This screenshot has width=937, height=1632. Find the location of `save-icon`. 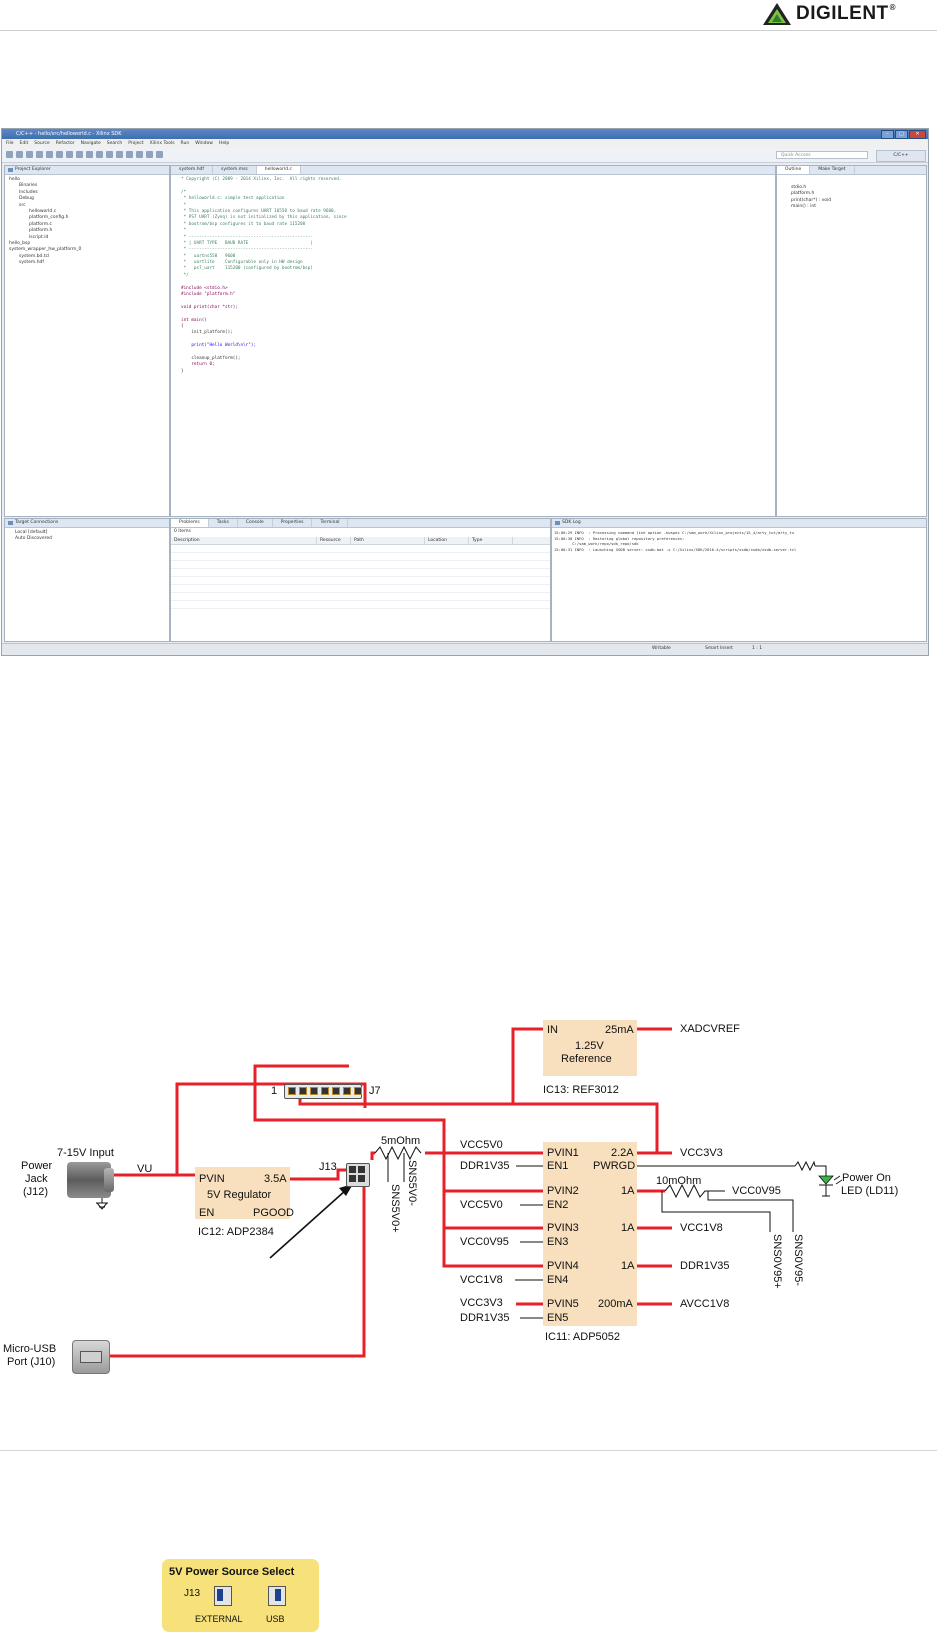

save-icon is located at coordinates (19, 154).